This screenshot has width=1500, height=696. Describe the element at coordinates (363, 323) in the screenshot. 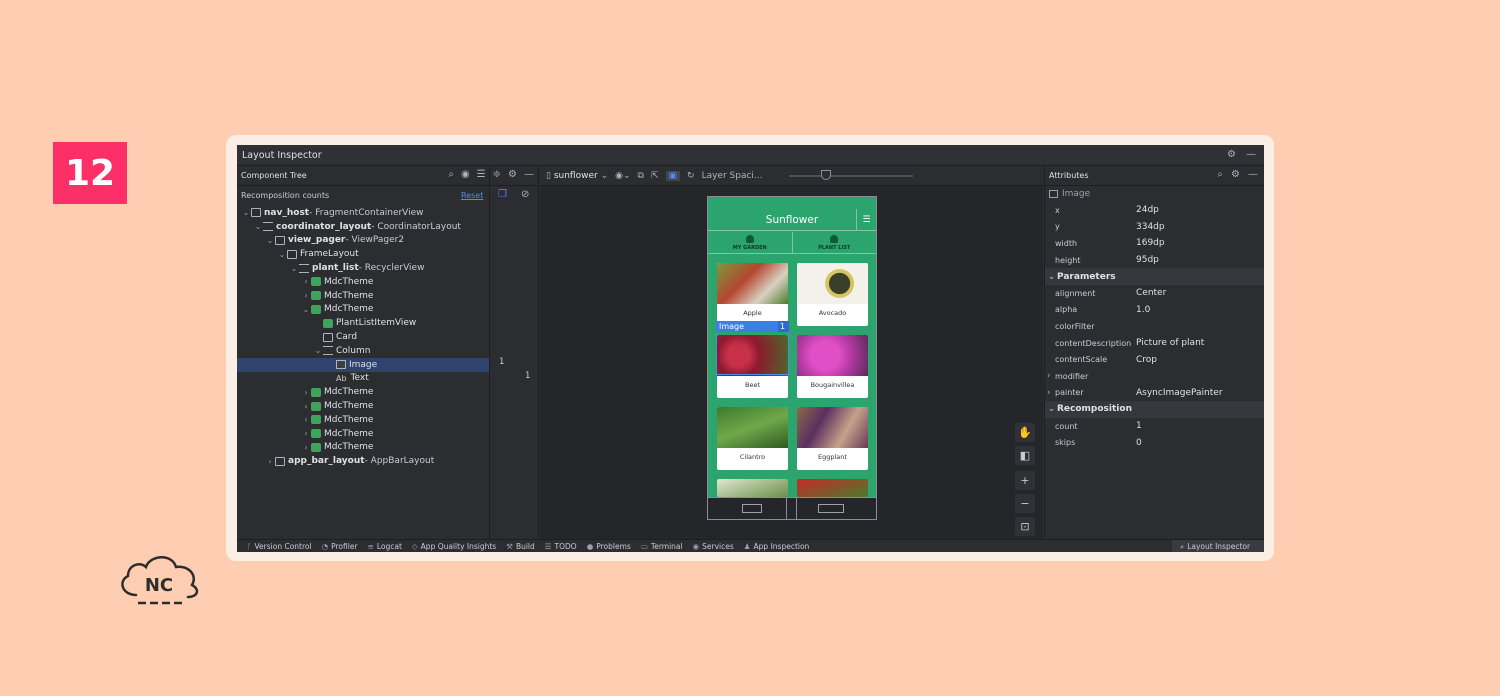

I see `tree-row-plantlistitemview: PlantListItemView` at that location.